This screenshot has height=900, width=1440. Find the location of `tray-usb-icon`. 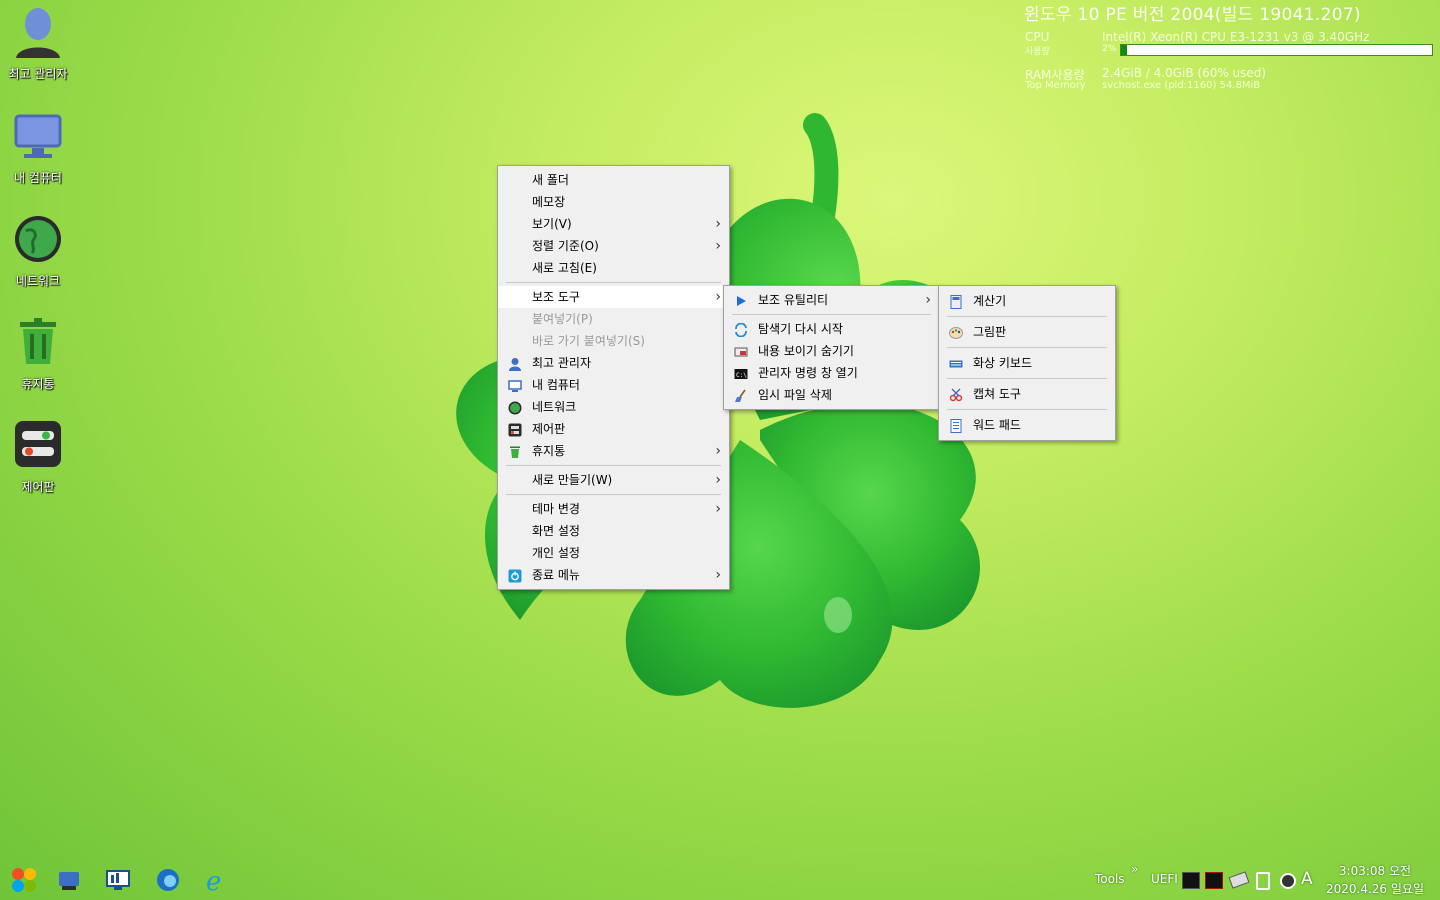

tray-usb-icon is located at coordinates (1263, 881).